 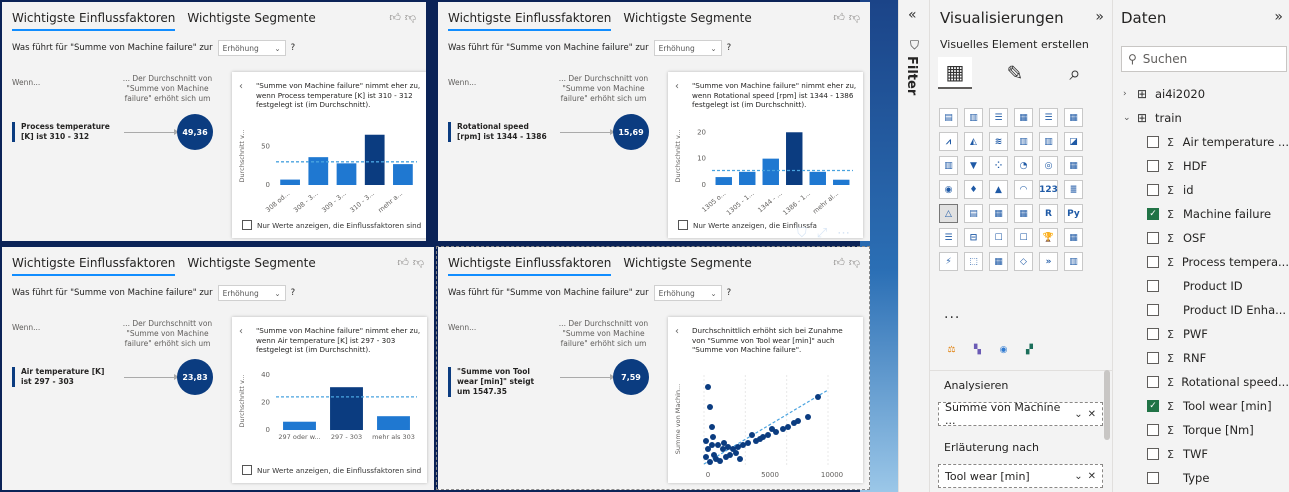 What do you see at coordinates (973, 189) in the screenshot?
I see `visual-type-icon: ♦` at bounding box center [973, 189].